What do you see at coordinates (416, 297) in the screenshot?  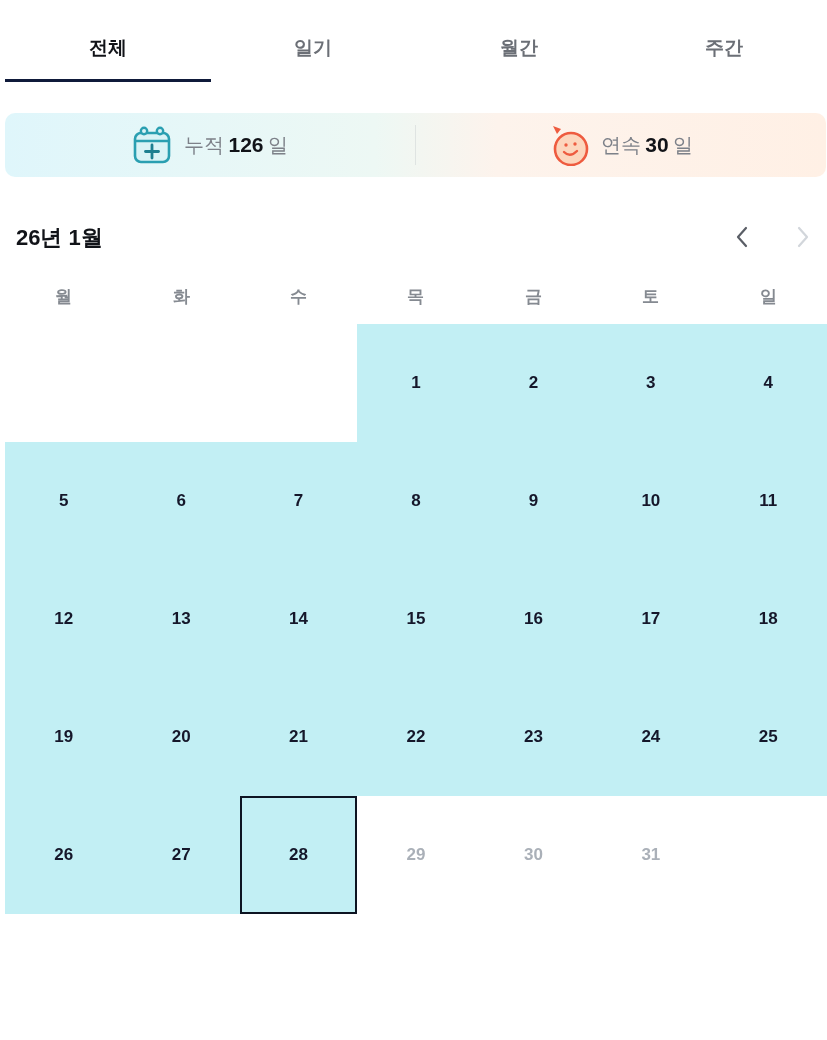 I see `weekday-label: 목` at bounding box center [416, 297].